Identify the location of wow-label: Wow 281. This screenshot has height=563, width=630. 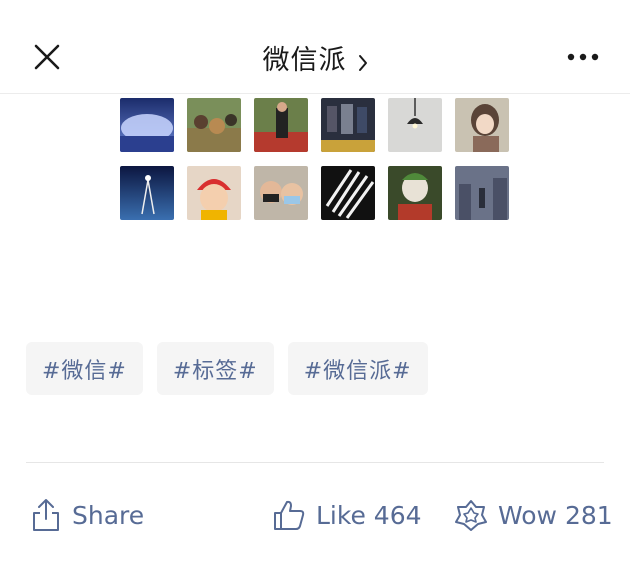
(555, 515).